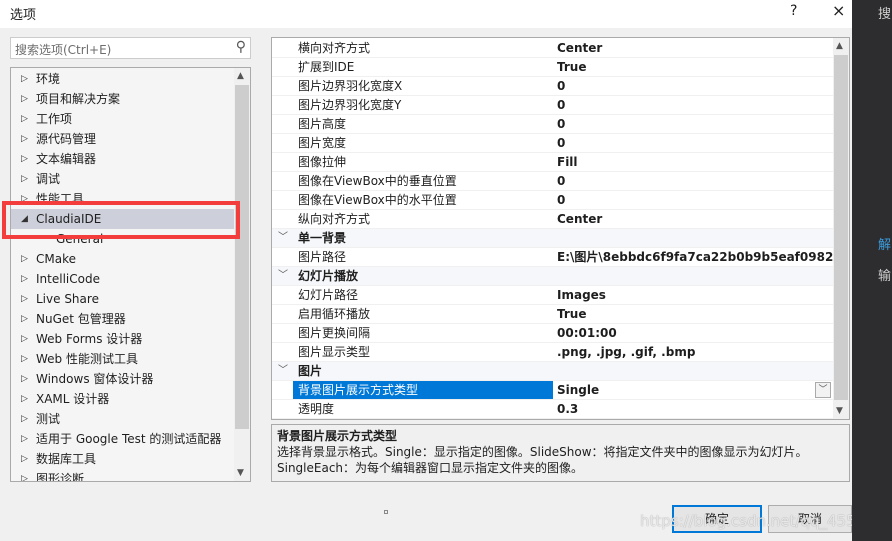 The image size is (892, 541). I want to click on property-value: 00:01:00, so click(695, 333).